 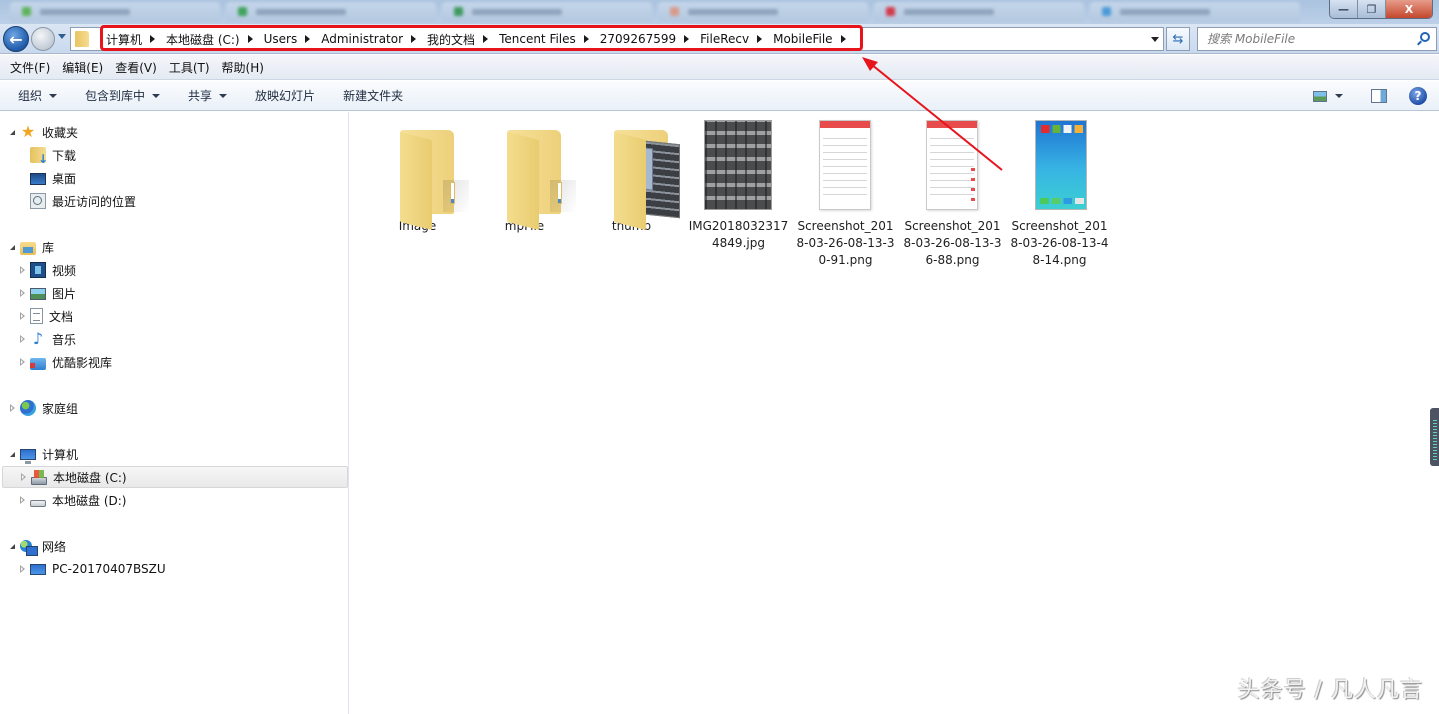 I want to click on new-folder-button: 新建文件夹, so click(x=373, y=96).